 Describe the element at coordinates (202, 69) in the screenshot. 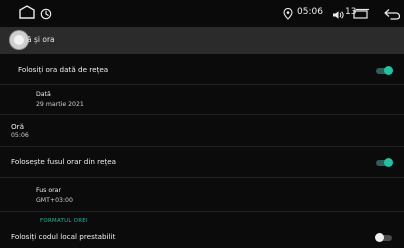

I see `setting-use-network-time: Folosiți ora dată de rețea` at that location.